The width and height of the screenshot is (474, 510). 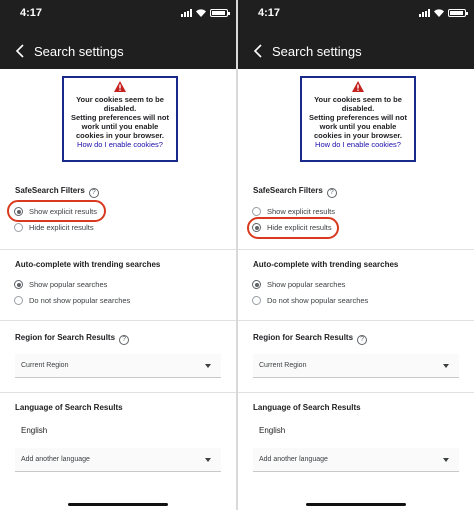 I want to click on radio-show-explicit: Show explicit results, so click(x=293, y=211).